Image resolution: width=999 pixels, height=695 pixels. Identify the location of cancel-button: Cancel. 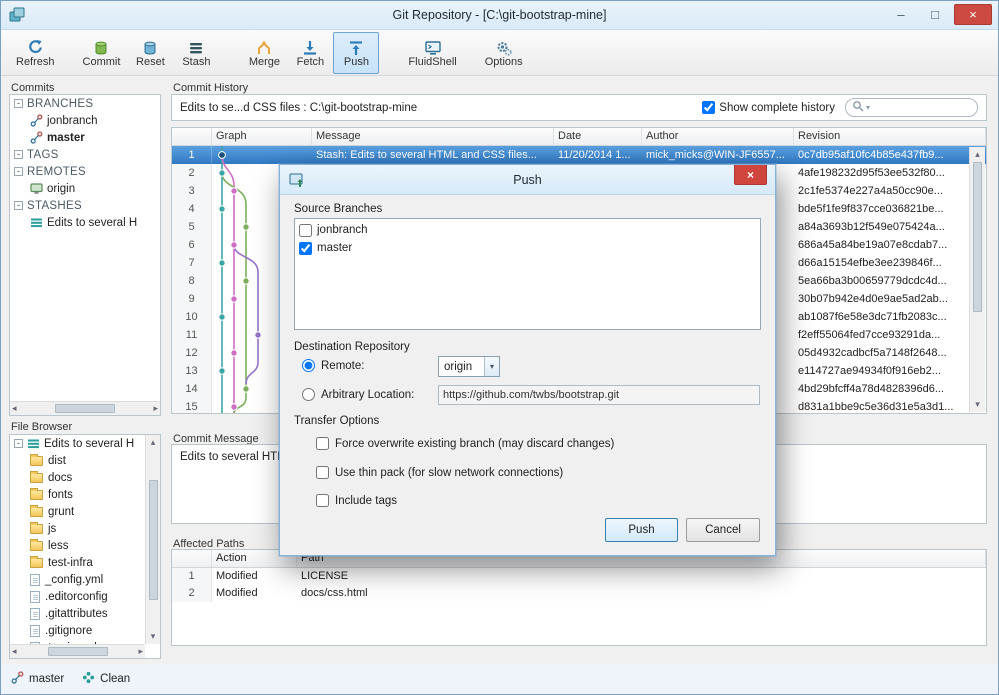
(723, 530).